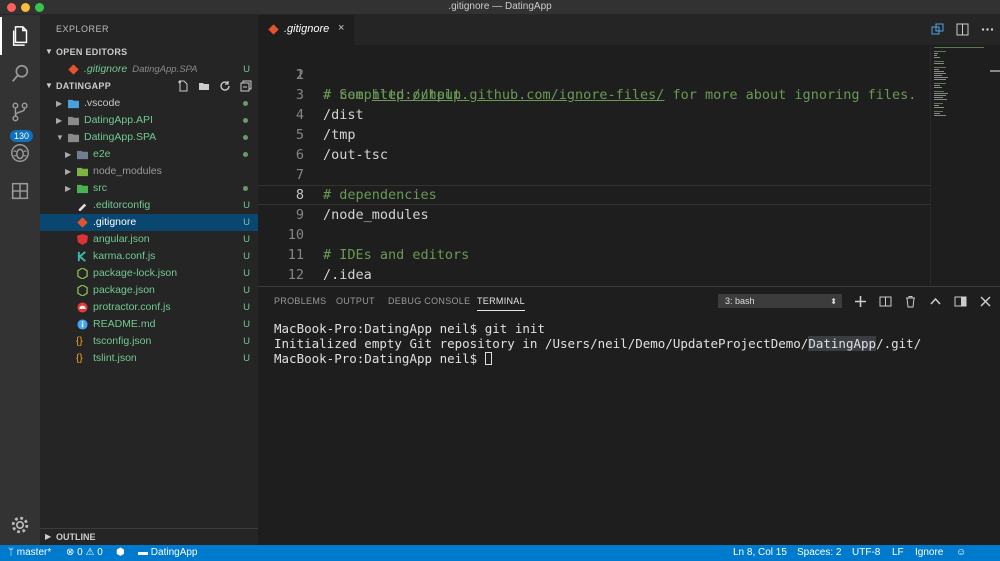 Image resolution: width=1000 pixels, height=561 pixels. I want to click on activity-manage, so click(20, 525).